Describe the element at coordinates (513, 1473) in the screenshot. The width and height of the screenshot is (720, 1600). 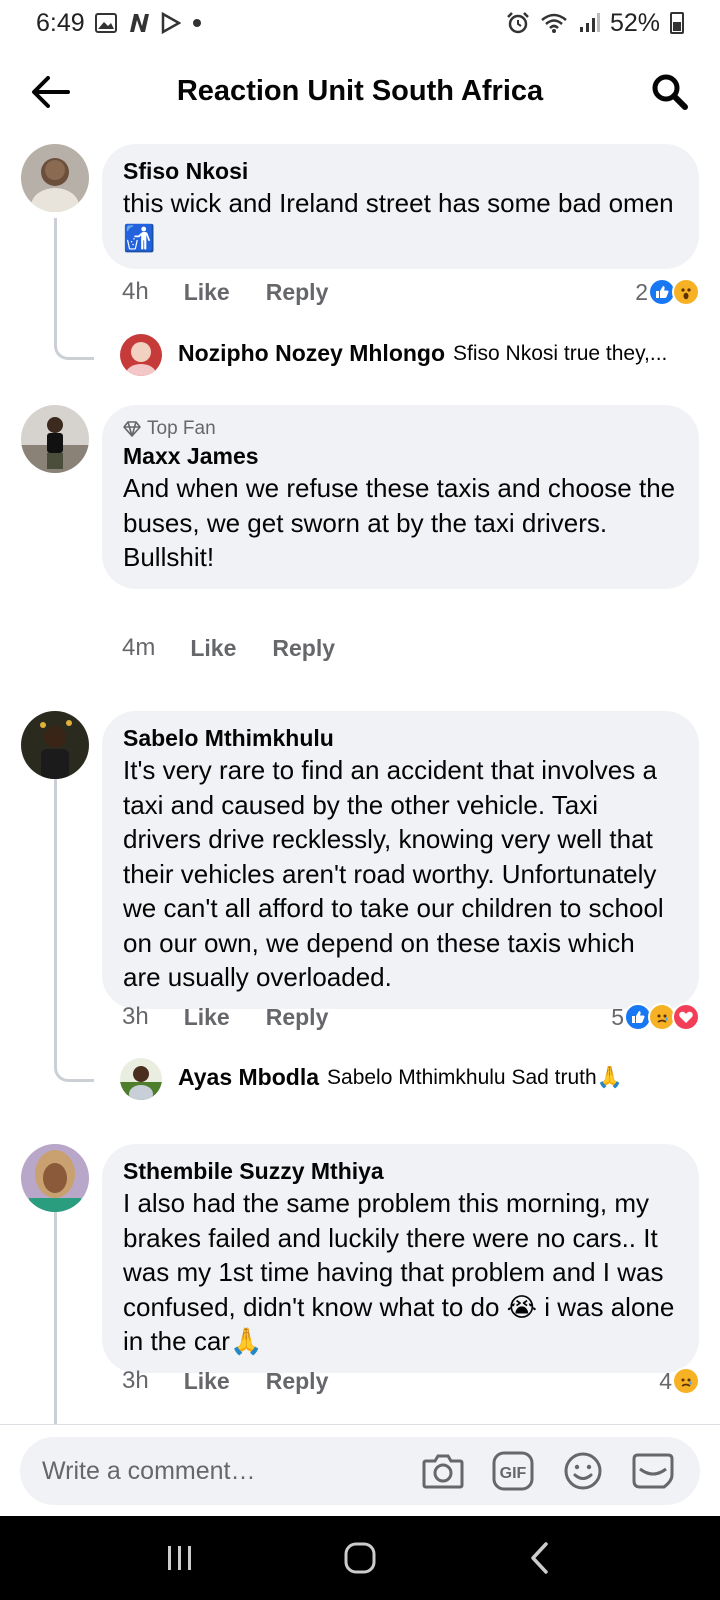
I see `svg-text: GIF` at that location.